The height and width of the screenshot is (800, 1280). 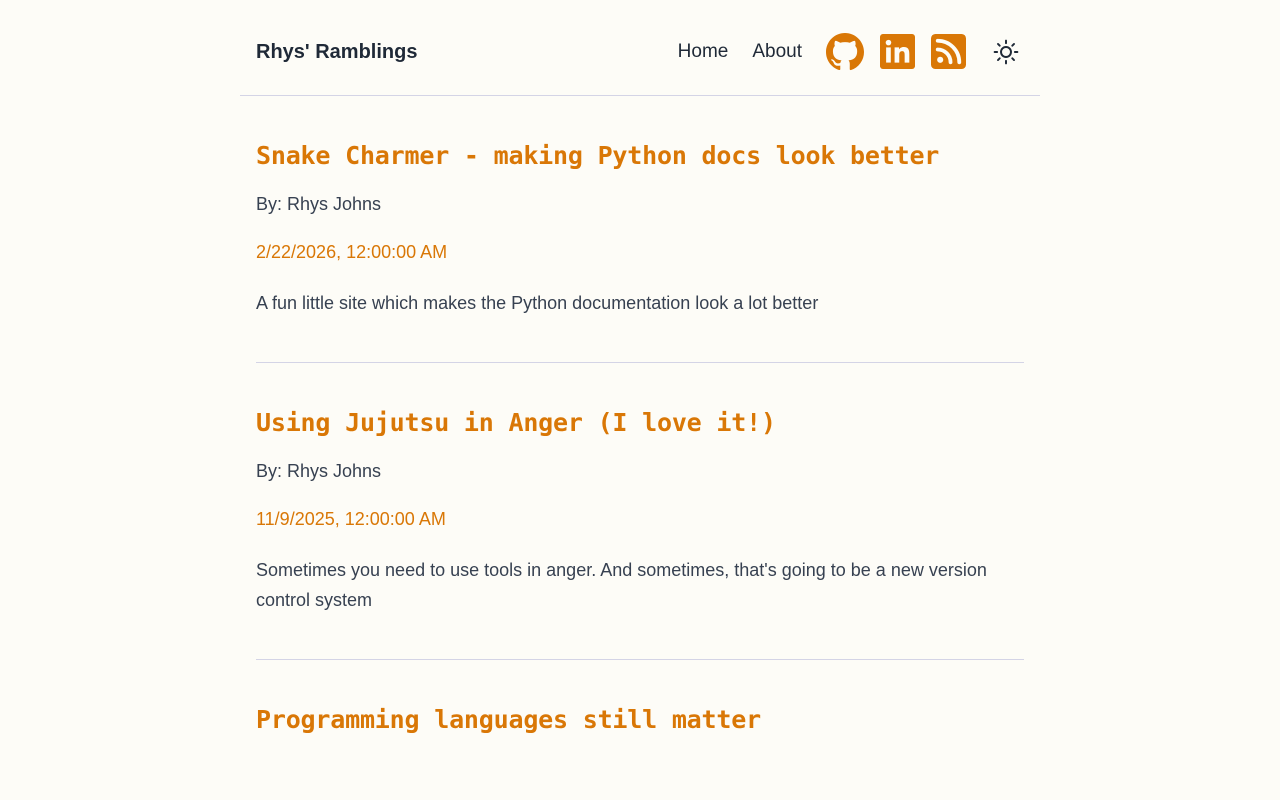 I want to click on github-icon, so click(x=845, y=51).